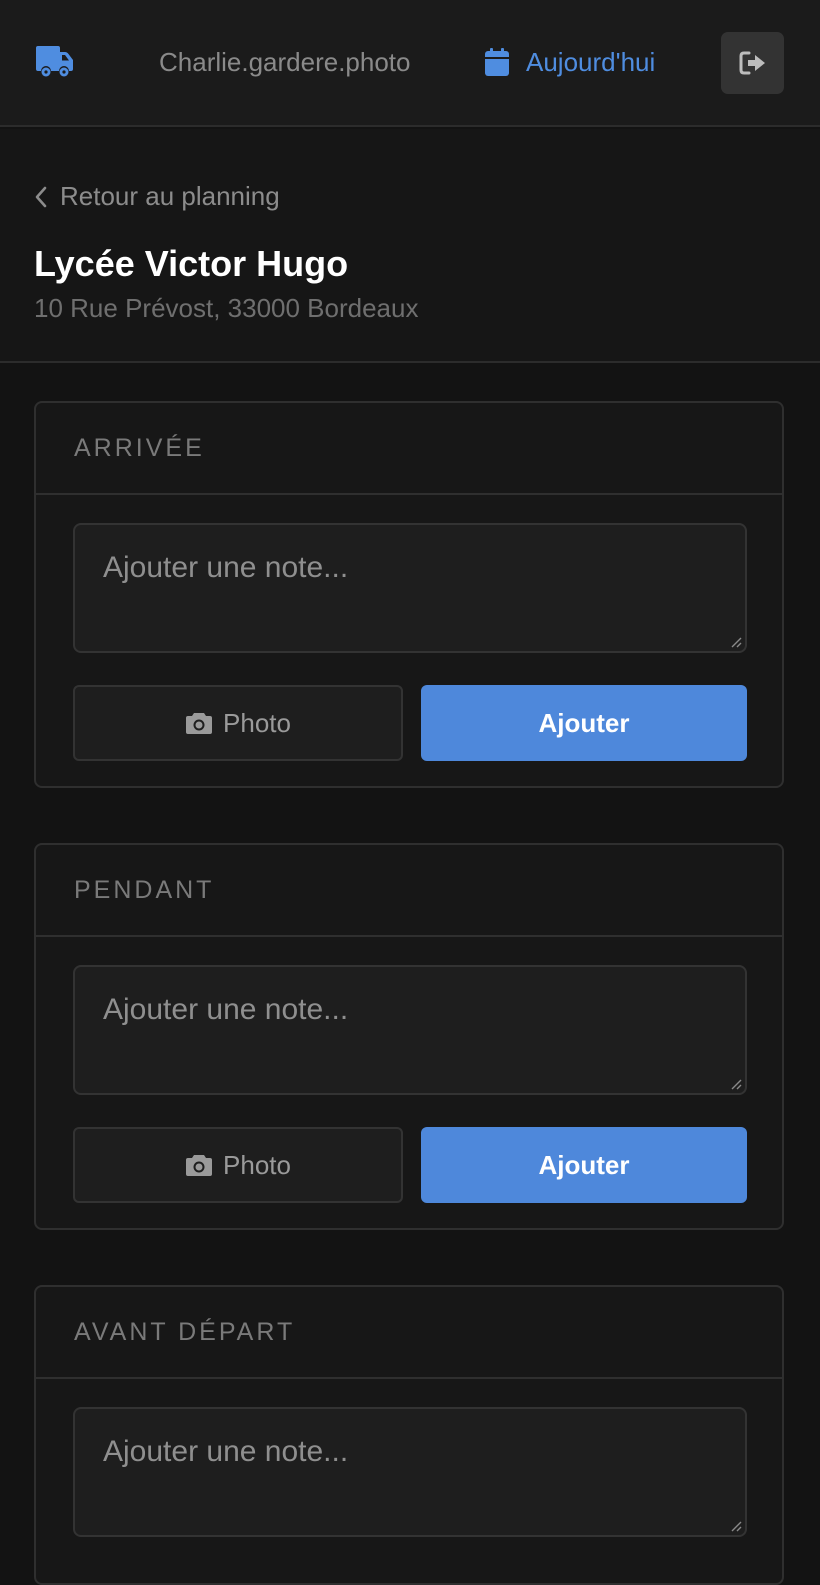 Image resolution: width=820 pixels, height=1585 pixels. I want to click on section-header: PENDANT, so click(409, 891).